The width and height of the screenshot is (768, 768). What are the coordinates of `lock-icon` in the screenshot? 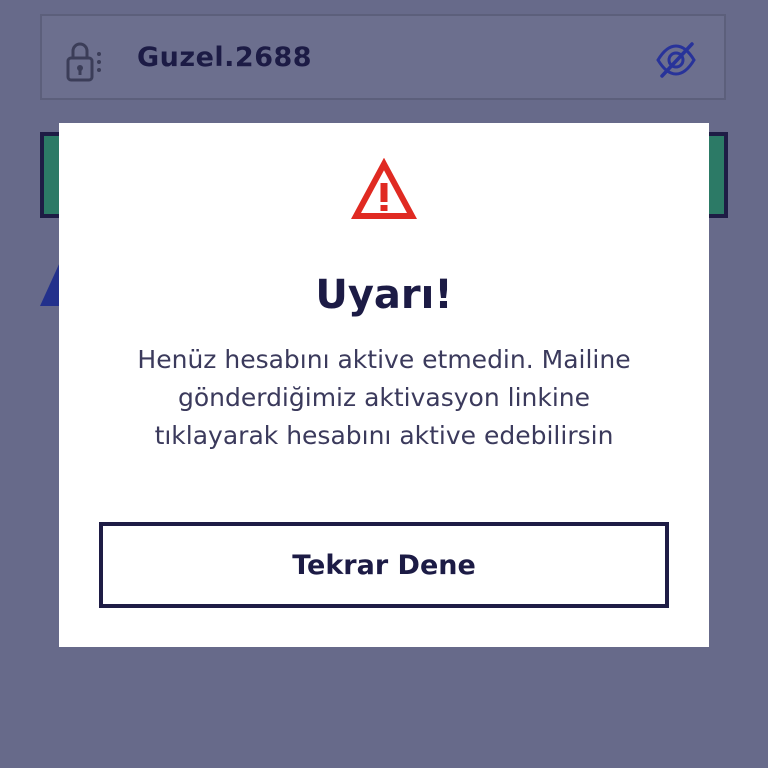 It's located at (83, 62).